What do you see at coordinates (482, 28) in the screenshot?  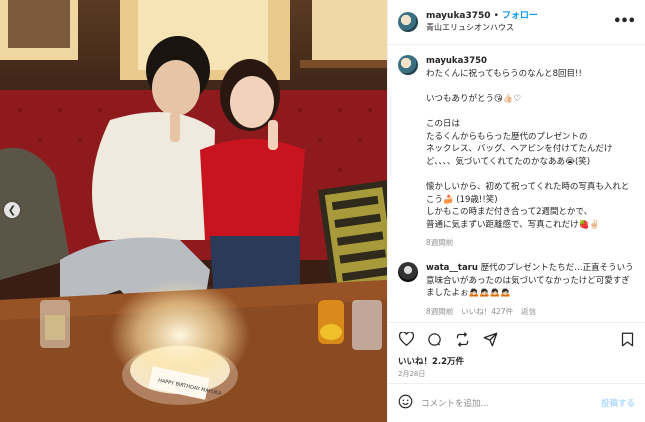 I see `location-link: 青山エリュシオンハウス` at bounding box center [482, 28].